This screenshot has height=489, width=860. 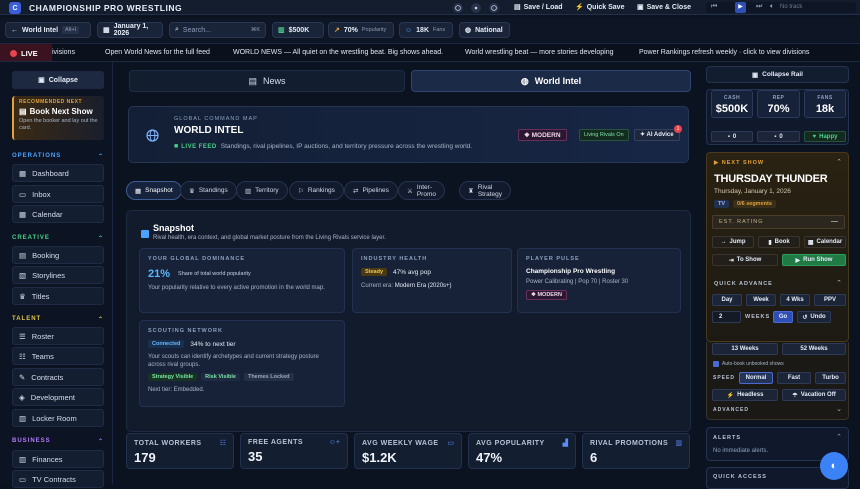 I want to click on card-title: YOUR GLOBAL DOMINANCE, so click(x=196, y=259).